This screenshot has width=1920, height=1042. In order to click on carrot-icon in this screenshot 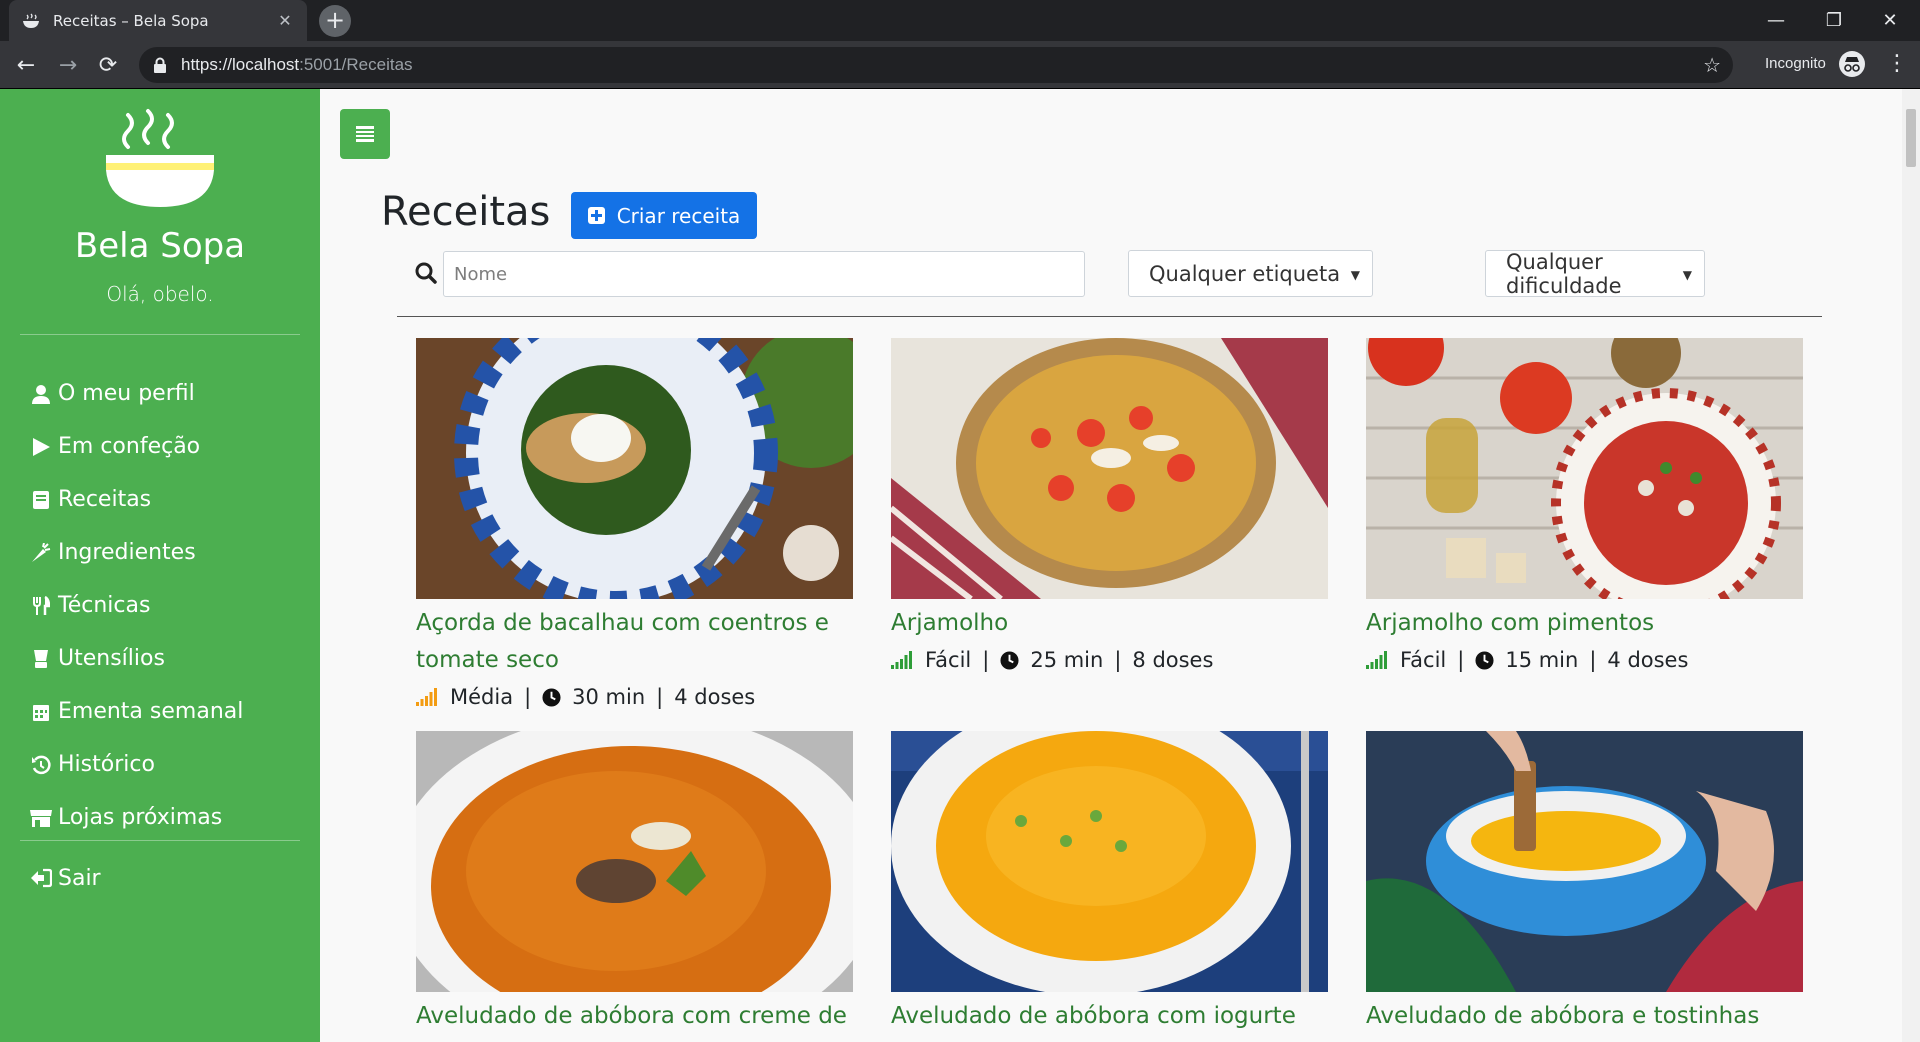, I will do `click(41, 553)`.